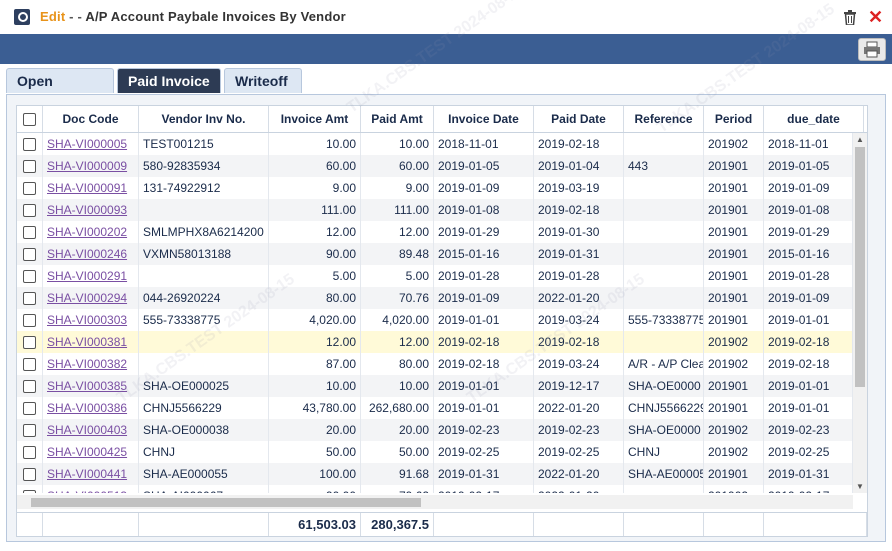 This screenshot has height=551, width=892. What do you see at coordinates (87, 386) in the screenshot?
I see `doc-code-link: SHA-VI000385` at bounding box center [87, 386].